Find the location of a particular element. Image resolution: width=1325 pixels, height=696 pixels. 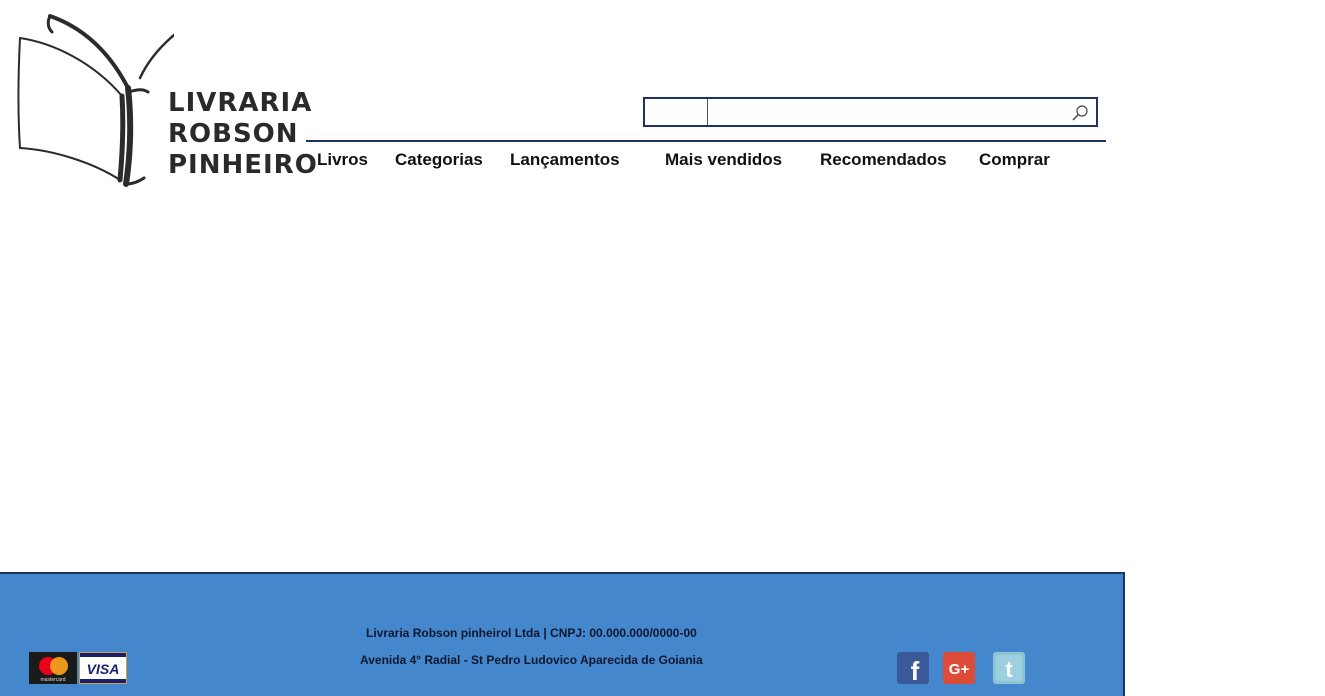

nav-divider is located at coordinates (706, 141).